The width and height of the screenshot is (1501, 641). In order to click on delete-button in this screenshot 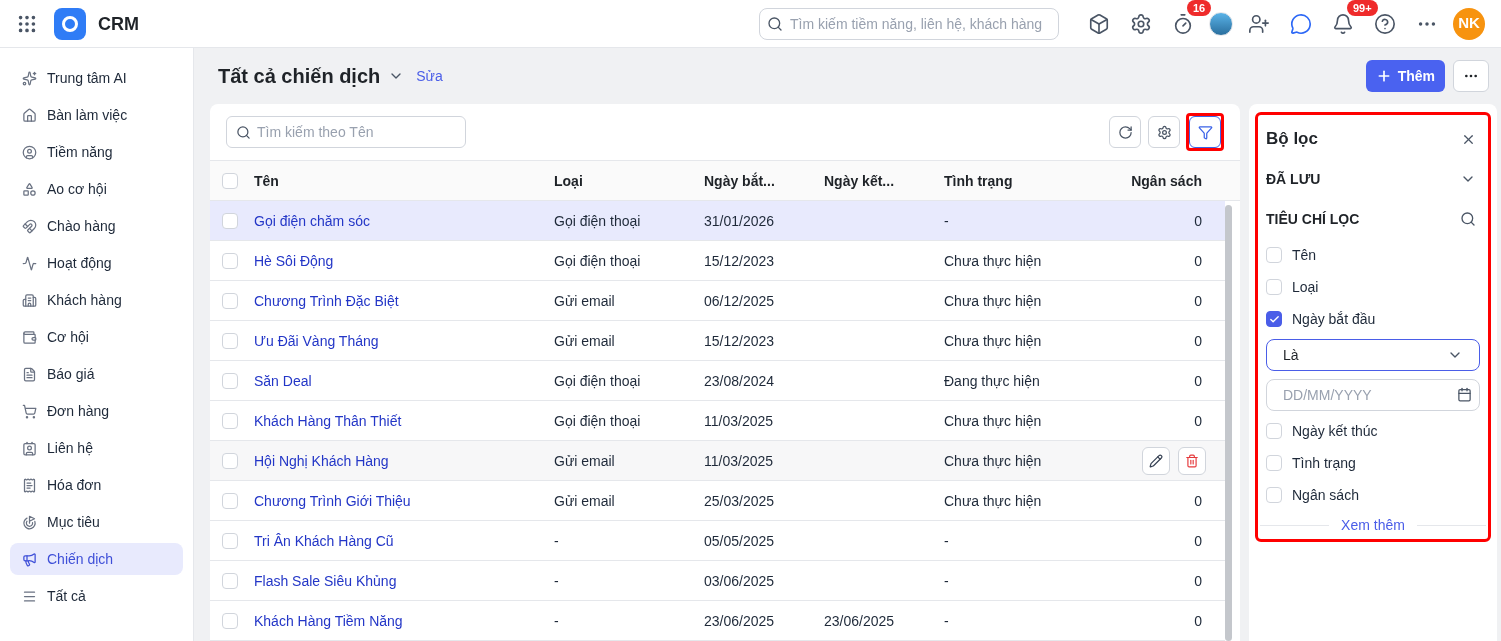, I will do `click(1192, 460)`.